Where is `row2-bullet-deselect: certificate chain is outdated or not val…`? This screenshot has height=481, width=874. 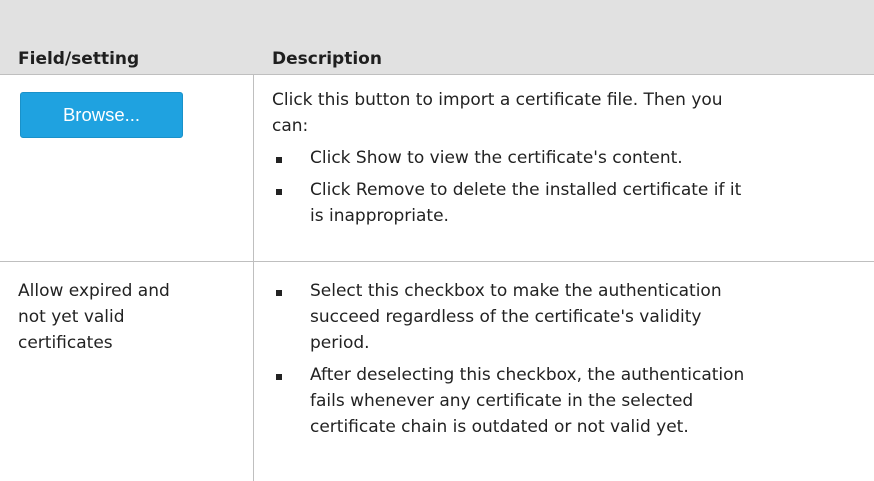 row2-bullet-deselect: certificate chain is outdated or not val… is located at coordinates (499, 427).